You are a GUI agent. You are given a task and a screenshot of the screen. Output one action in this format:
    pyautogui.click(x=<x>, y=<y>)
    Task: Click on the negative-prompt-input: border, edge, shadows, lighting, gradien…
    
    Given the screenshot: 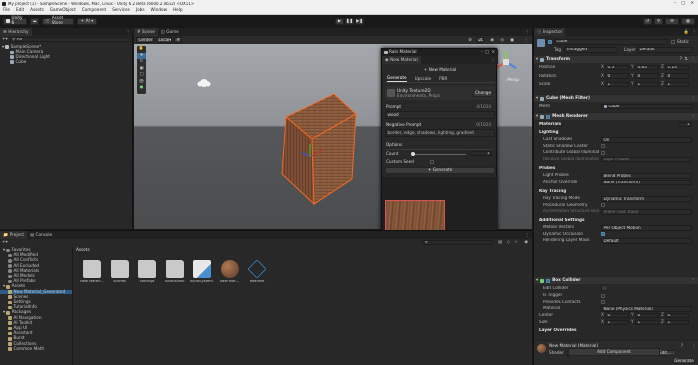 What is the action you would take?
    pyautogui.click(x=440, y=133)
    